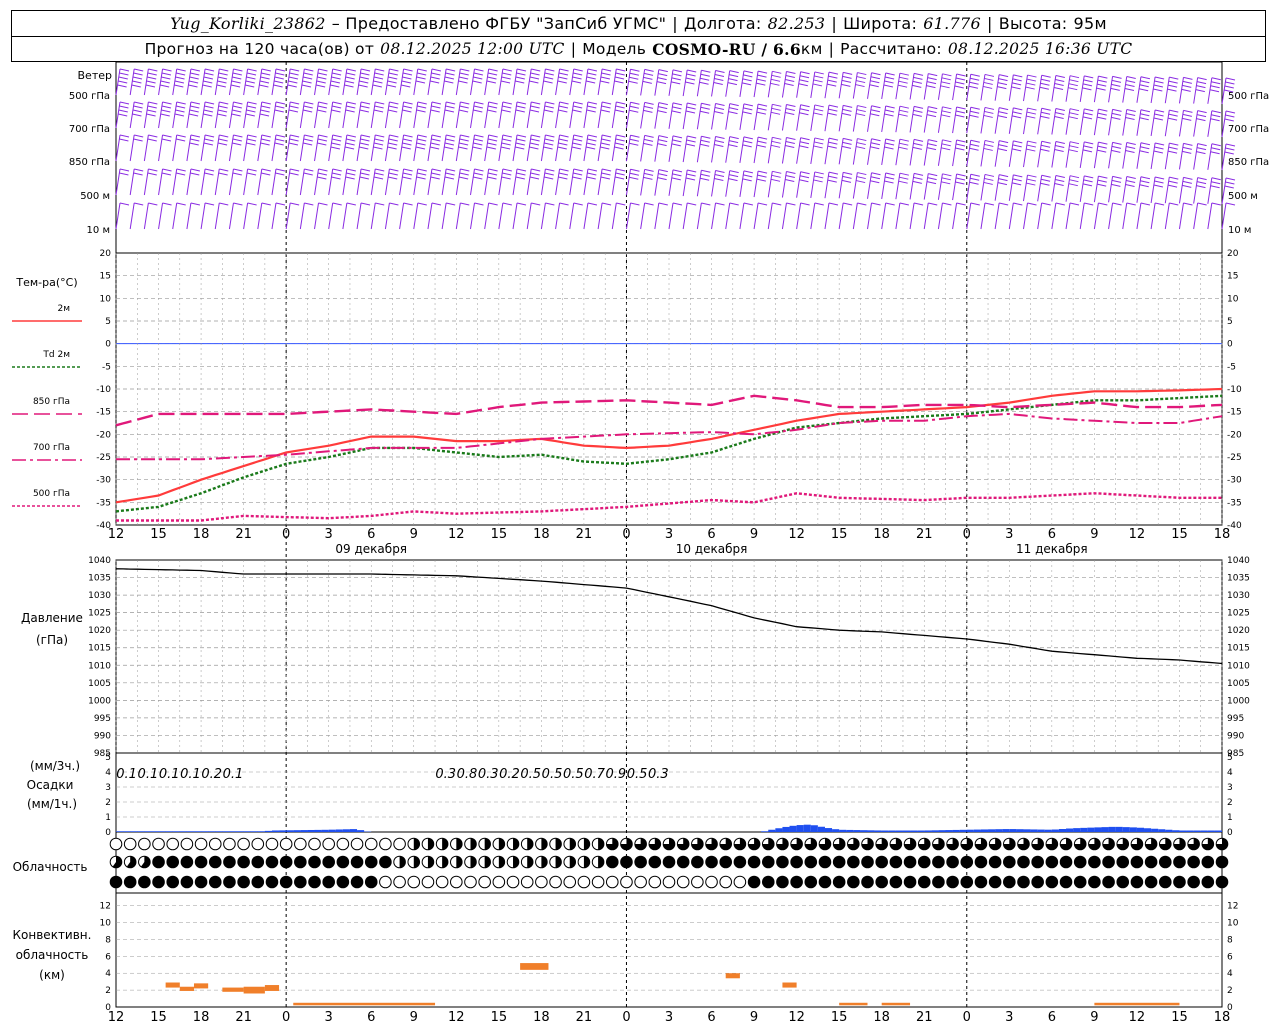  What do you see at coordinates (103, 481) in the screenshot?
I see `temp-tick-left: -30` at bounding box center [103, 481].